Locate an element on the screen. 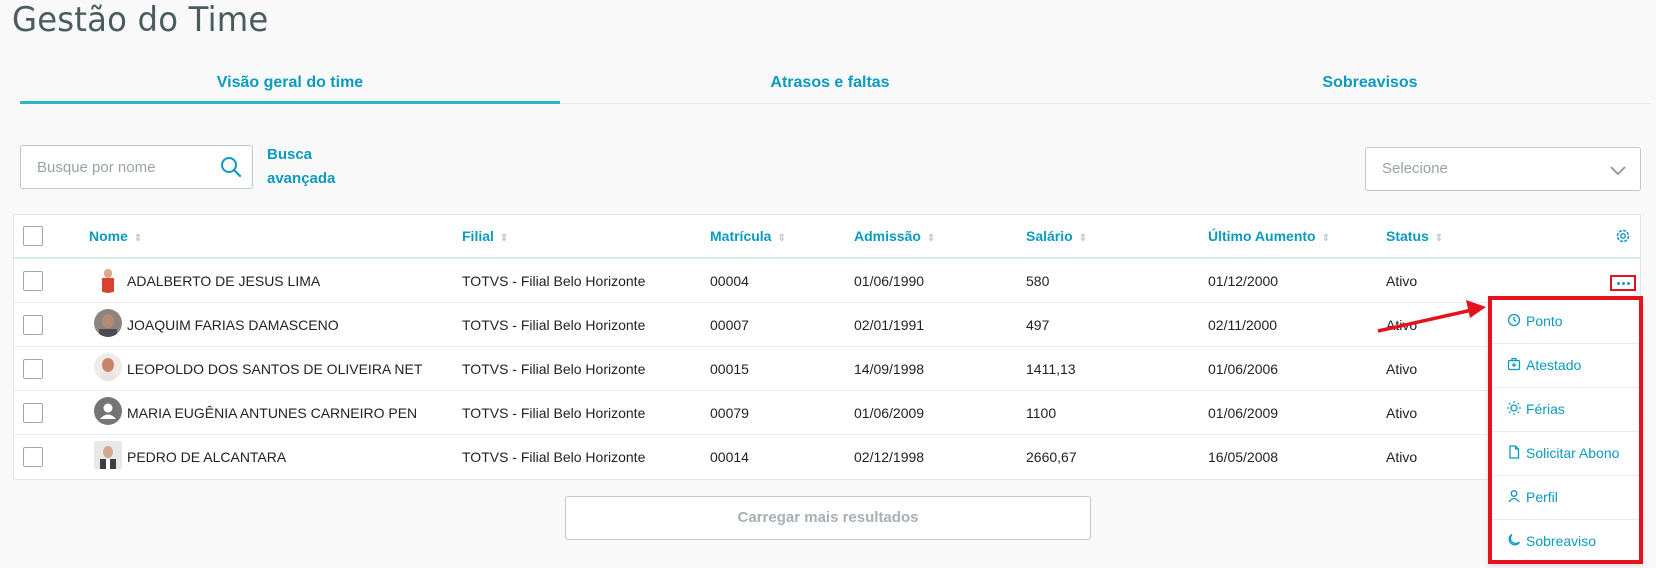 The image size is (1656, 568). search-field is located at coordinates (136, 167).